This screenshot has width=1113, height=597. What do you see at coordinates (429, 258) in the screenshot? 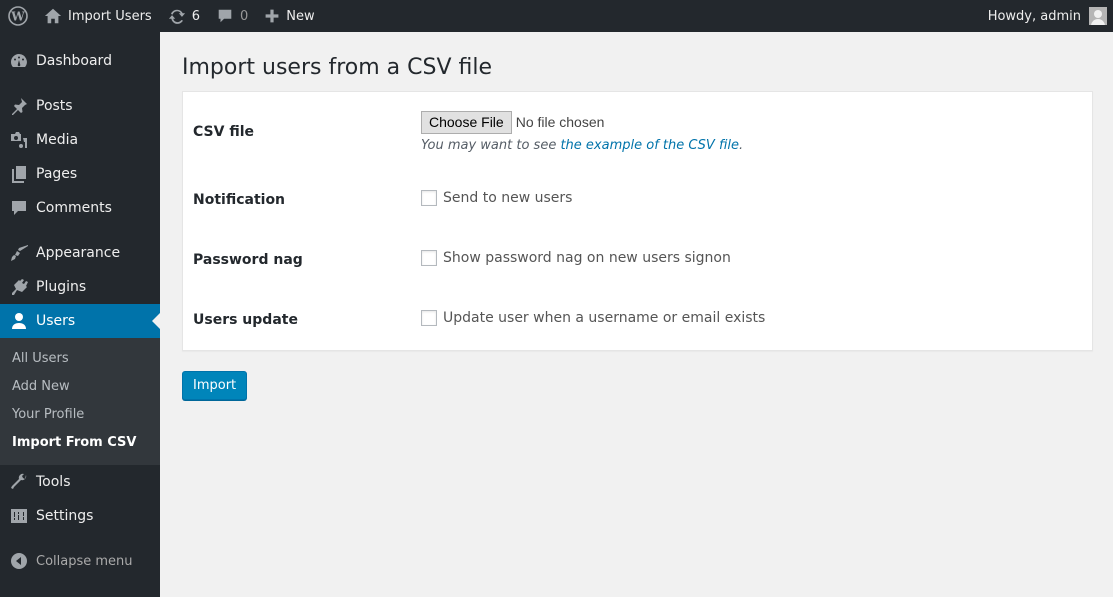
I see `password-nag-checkbox` at bounding box center [429, 258].